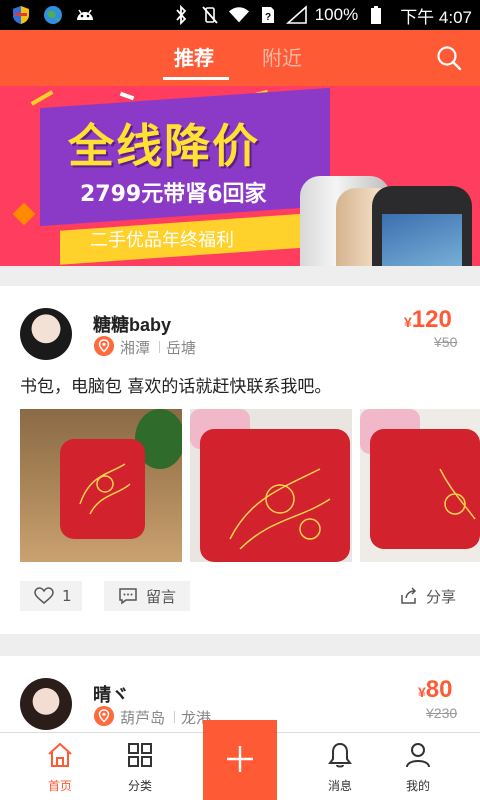 Image resolution: width=480 pixels, height=800 pixels. I want to click on price-value: 80, so click(439, 689).